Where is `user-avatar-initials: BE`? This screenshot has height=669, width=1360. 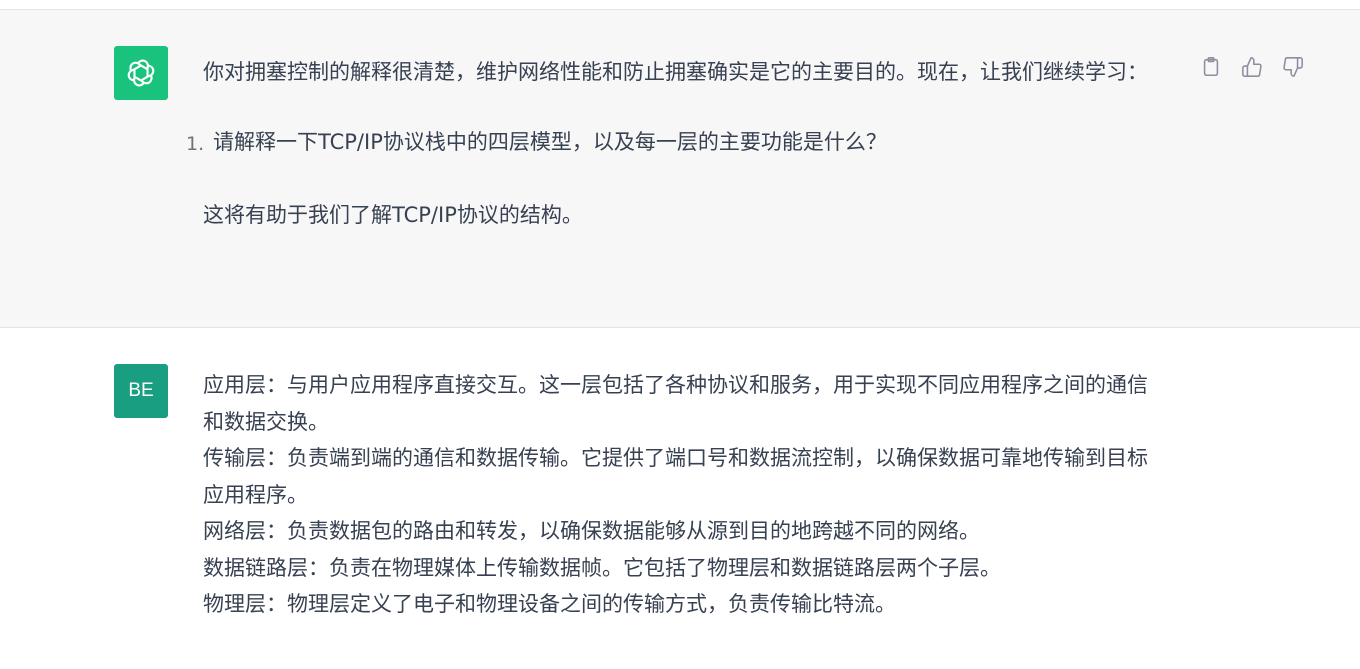
user-avatar-initials: BE is located at coordinates (141, 390).